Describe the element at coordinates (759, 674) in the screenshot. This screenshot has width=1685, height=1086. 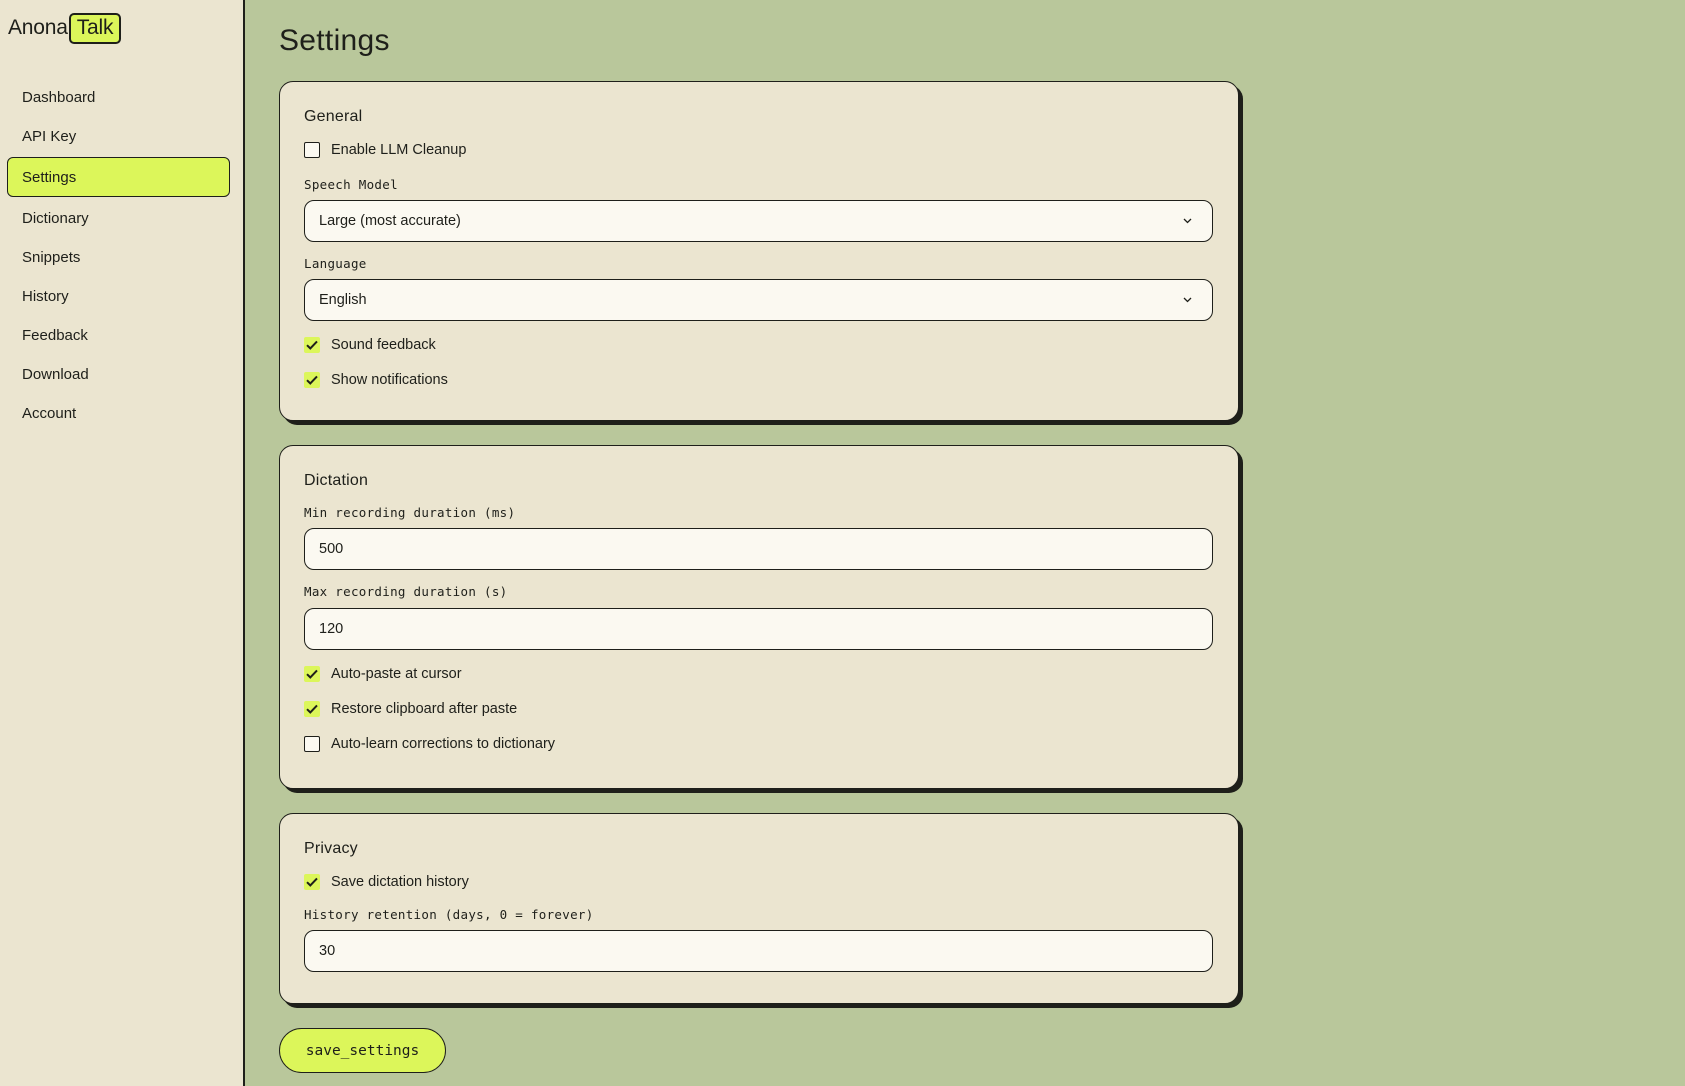
I see `auto-paste-option: Auto-paste at cursor` at that location.